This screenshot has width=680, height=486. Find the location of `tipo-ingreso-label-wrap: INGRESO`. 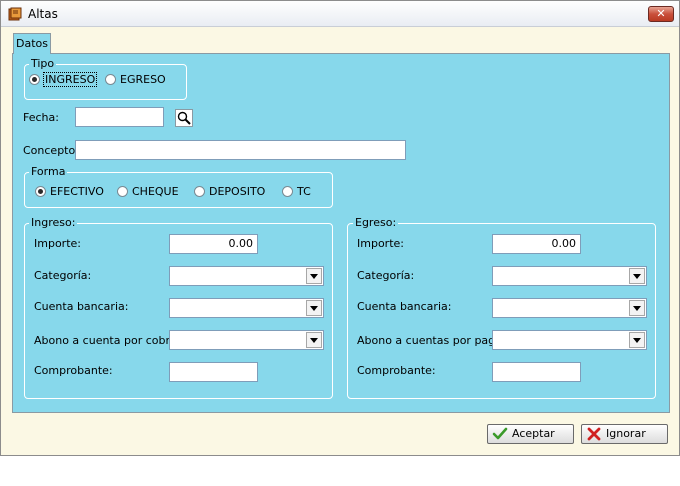

tipo-ingreso-label-wrap: INGRESO is located at coordinates (70, 79).